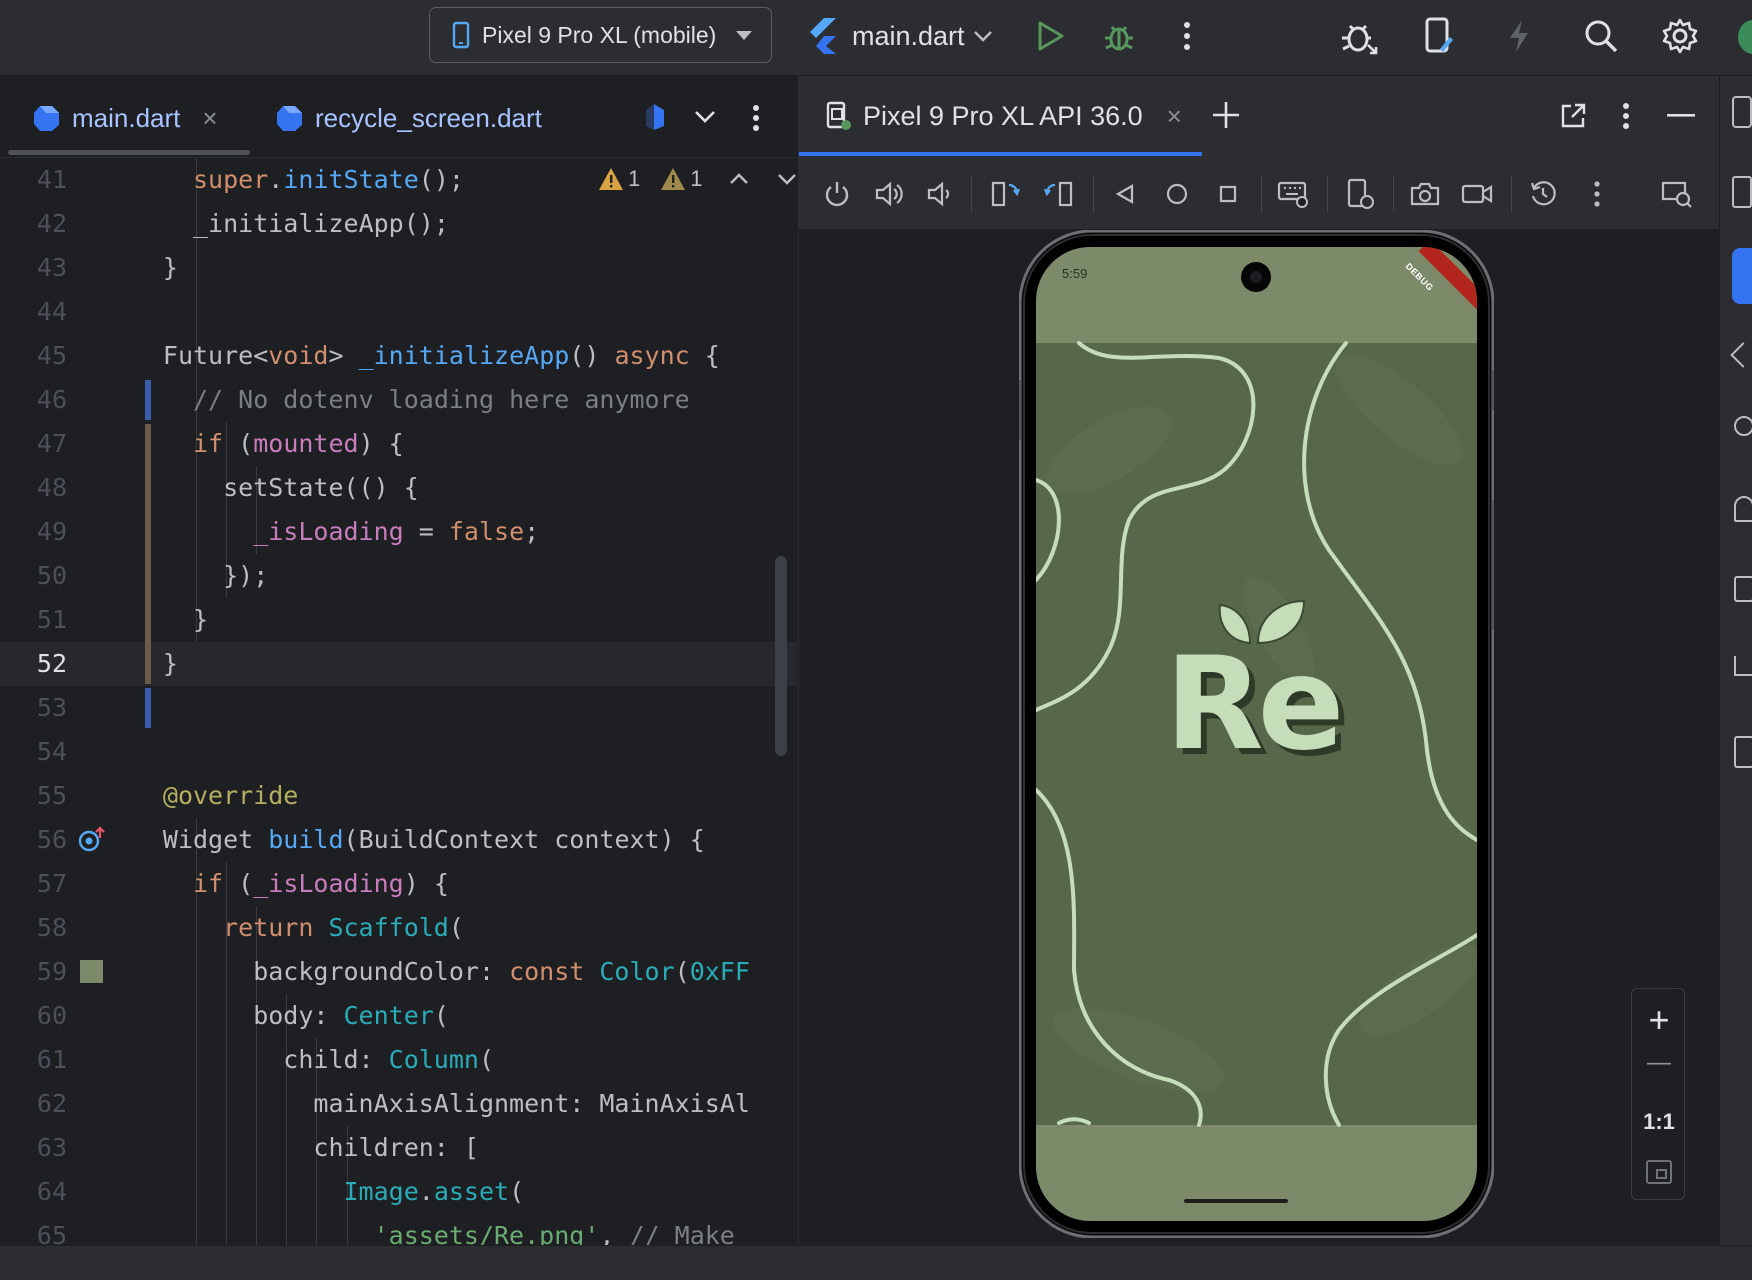  I want to click on code-line: 47 if (mounted) {, so click(398, 444).